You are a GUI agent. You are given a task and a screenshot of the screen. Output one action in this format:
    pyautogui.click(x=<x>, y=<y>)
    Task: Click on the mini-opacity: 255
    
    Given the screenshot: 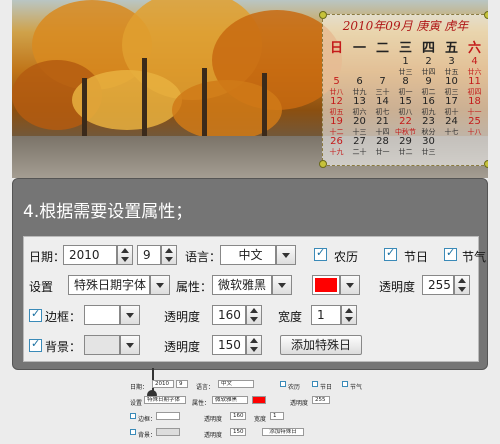 What is the action you would take?
    pyautogui.click(x=321, y=400)
    